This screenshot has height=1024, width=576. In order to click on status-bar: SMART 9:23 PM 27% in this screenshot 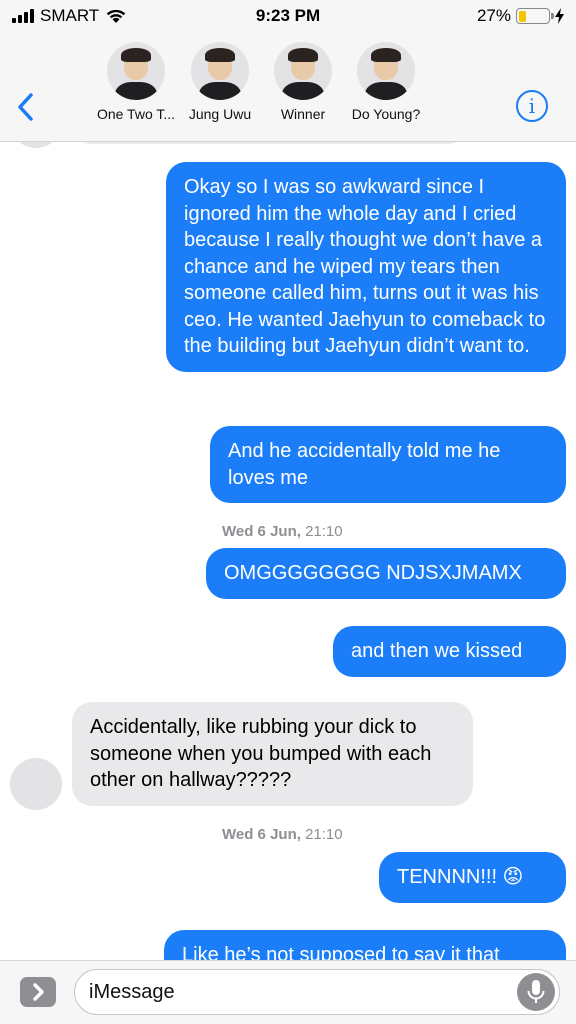, I will do `click(288, 17)`.